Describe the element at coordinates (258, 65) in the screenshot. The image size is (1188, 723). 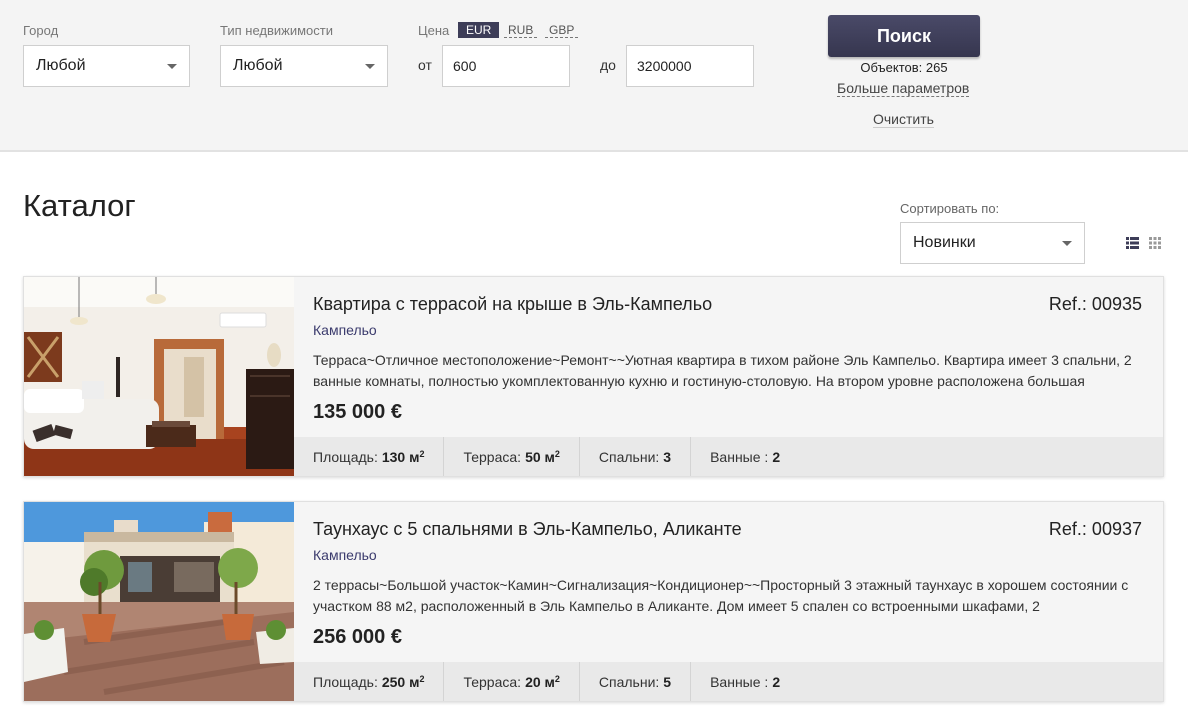
I see `property-type-select-value: Любой` at that location.